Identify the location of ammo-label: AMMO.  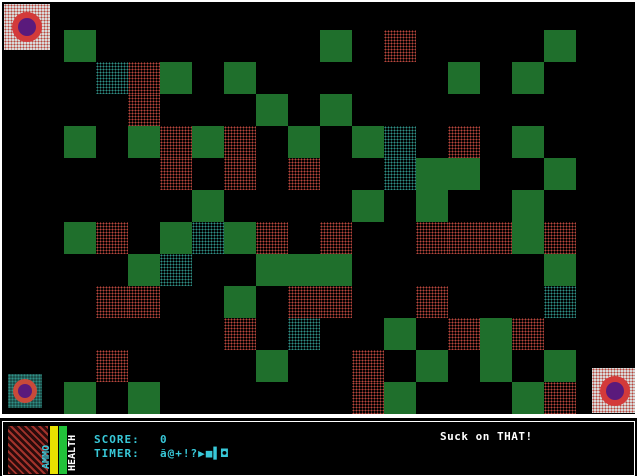
(46, 456).